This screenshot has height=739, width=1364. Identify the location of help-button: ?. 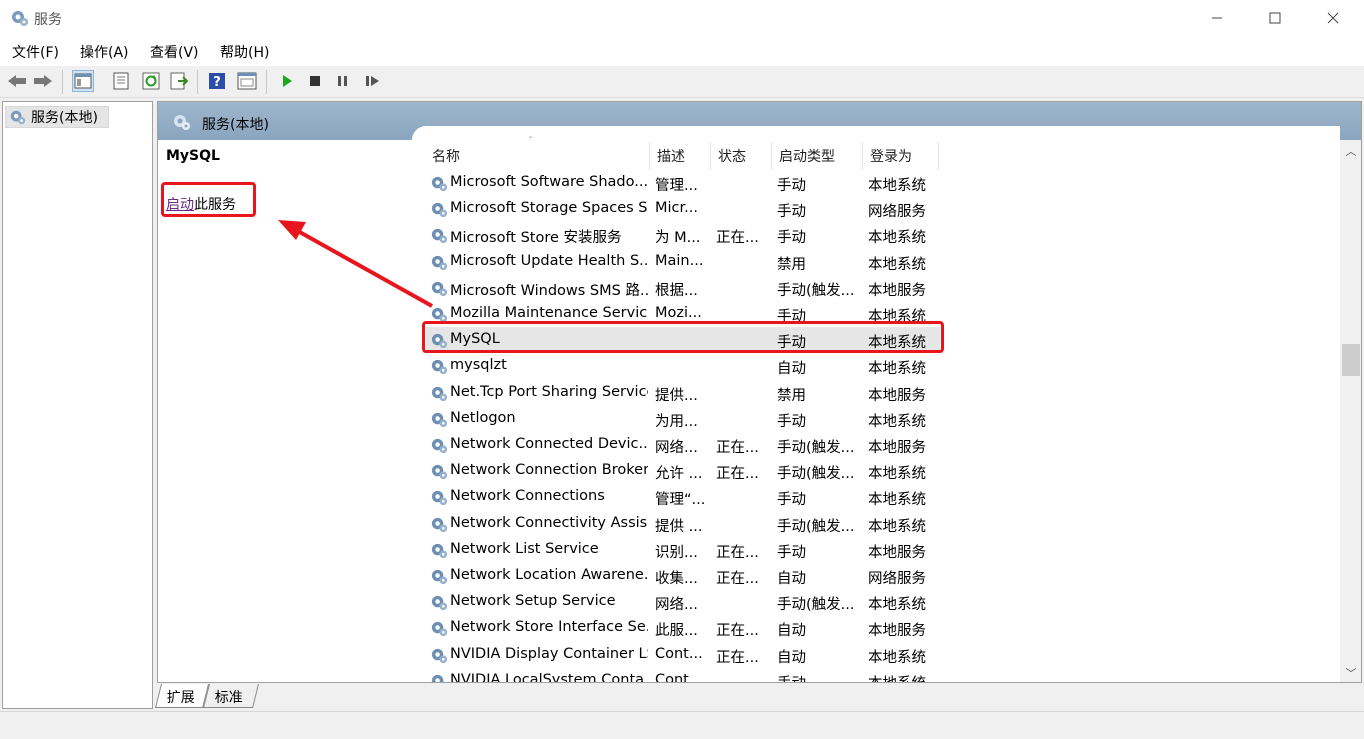
(217, 81).